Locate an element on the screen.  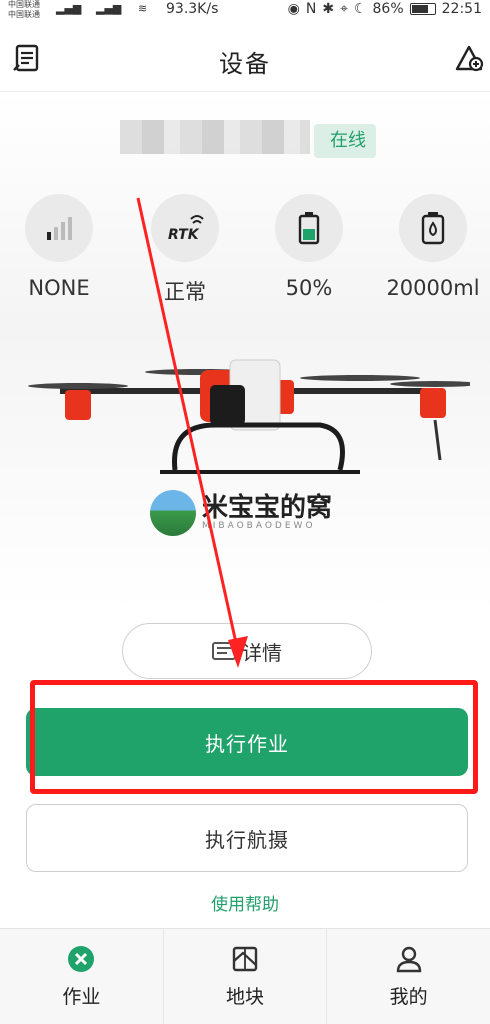
bottom-nav: 作业 地块 我的 is located at coordinates (245, 976).